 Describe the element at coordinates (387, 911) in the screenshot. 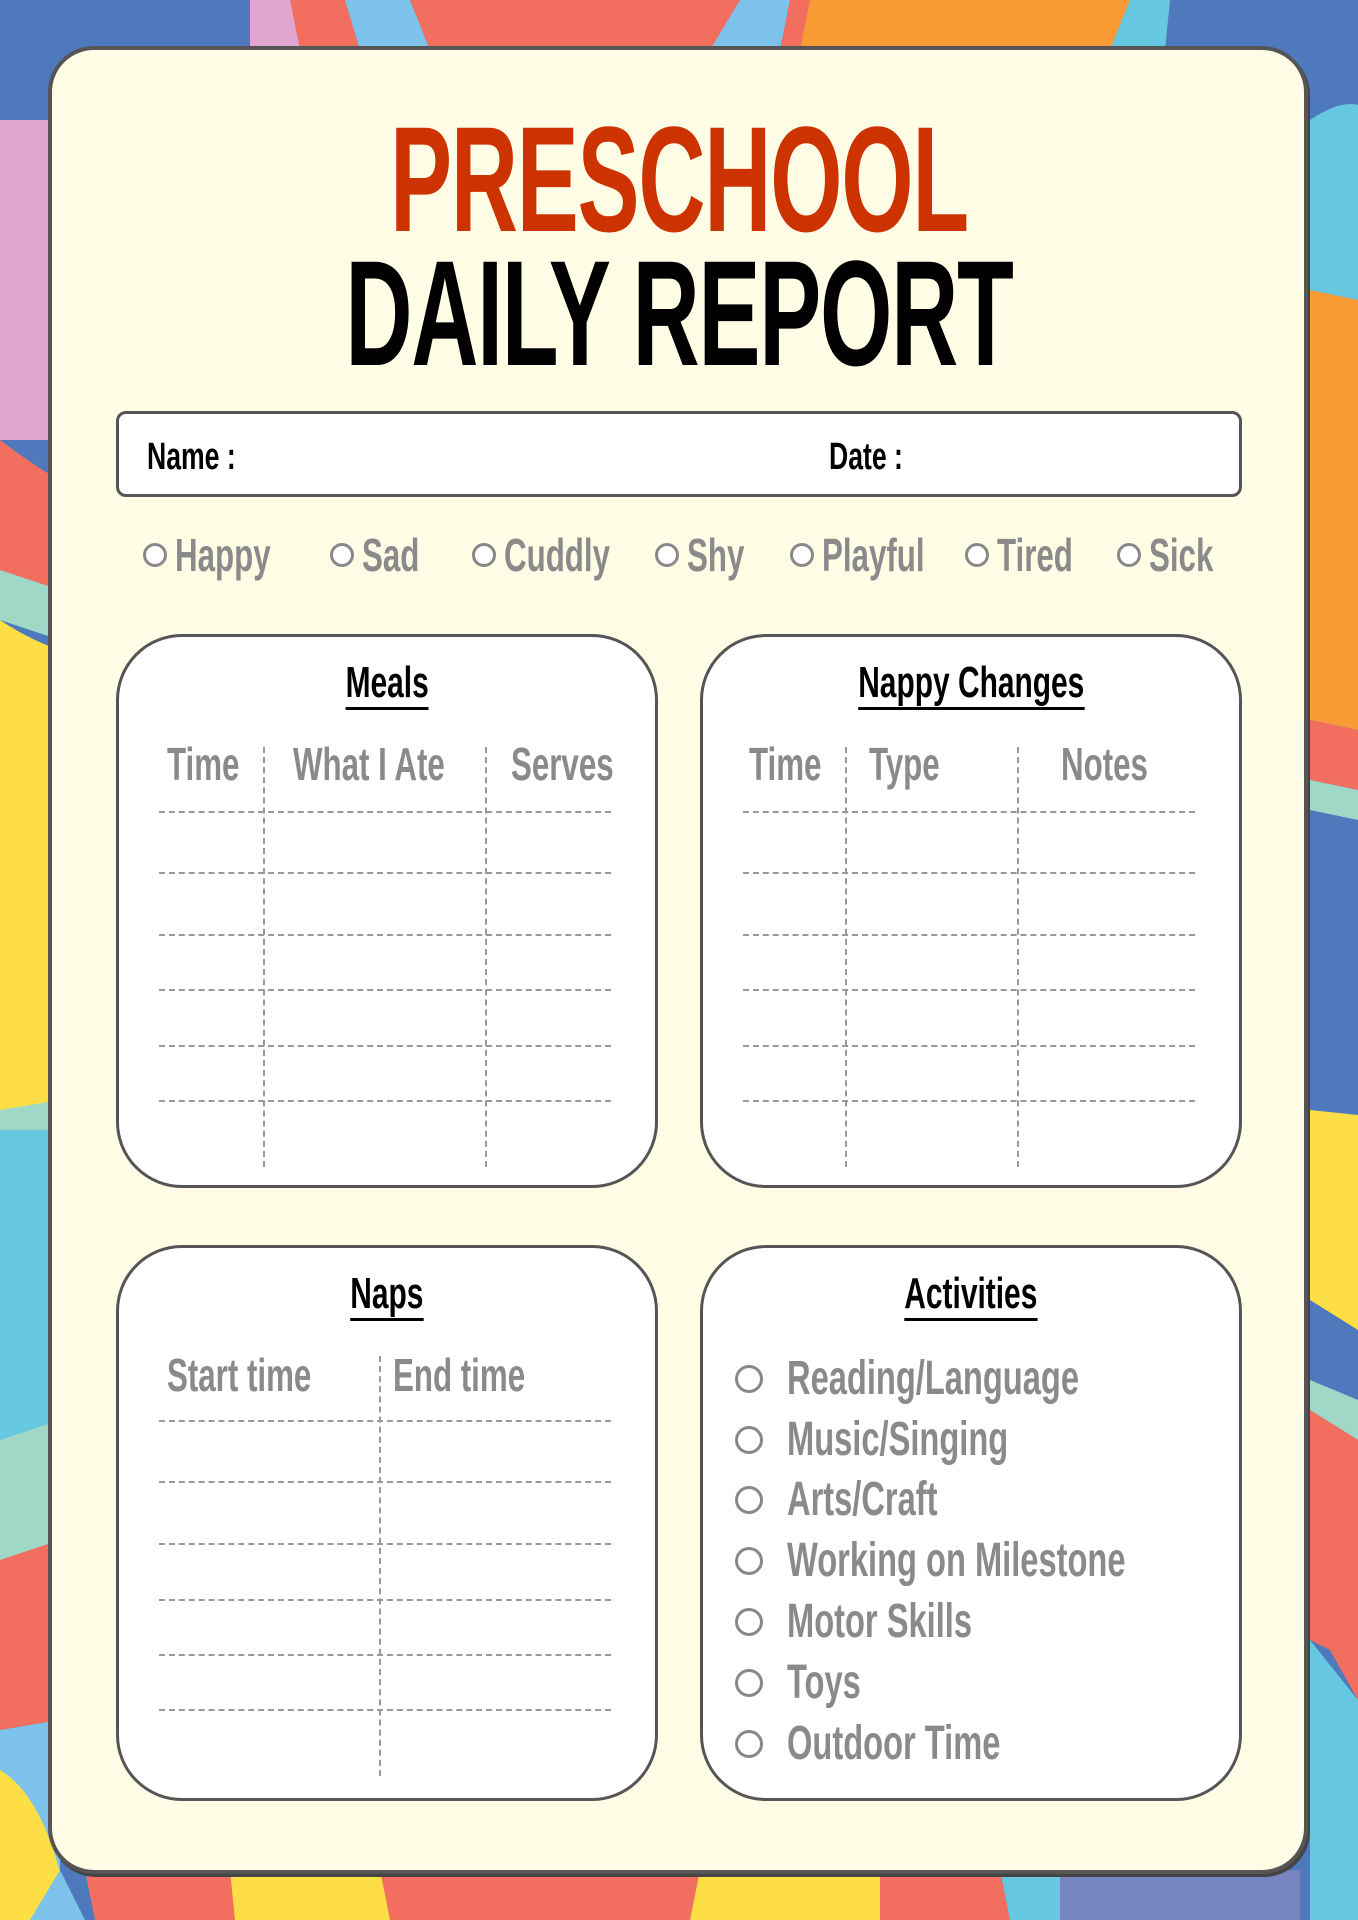

I see `meals-panel: Meals Time What I Ate Serves` at that location.